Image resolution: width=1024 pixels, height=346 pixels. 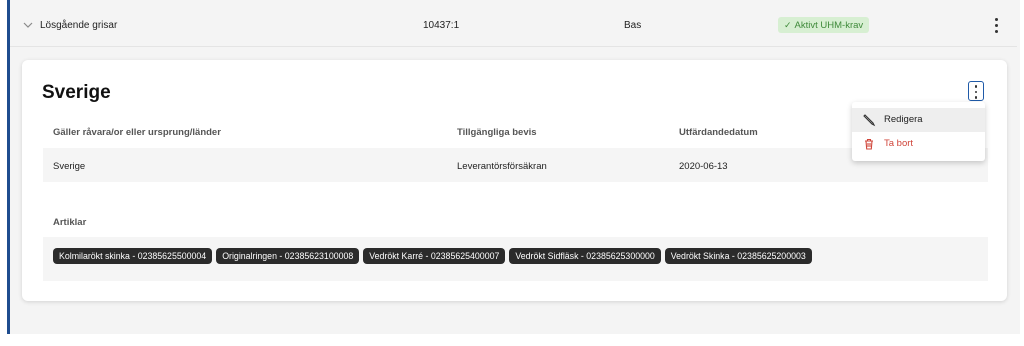 I want to click on cell-origin: Sverige, so click(x=69, y=166).